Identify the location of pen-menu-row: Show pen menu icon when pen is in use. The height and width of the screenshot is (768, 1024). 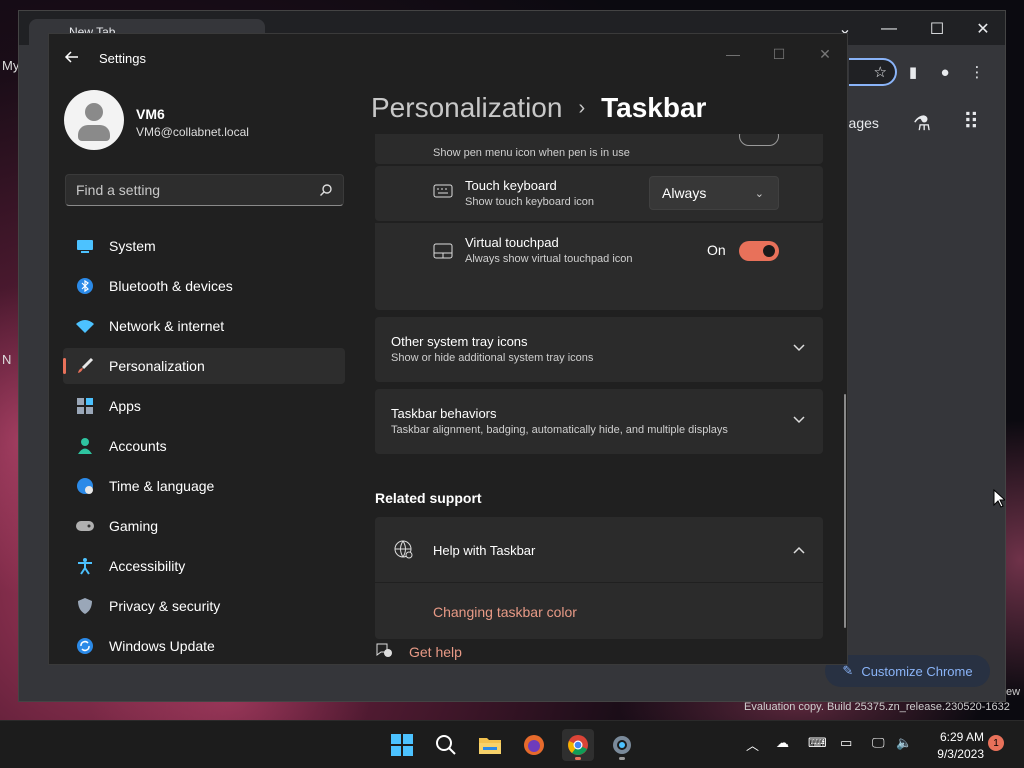
(599, 149).